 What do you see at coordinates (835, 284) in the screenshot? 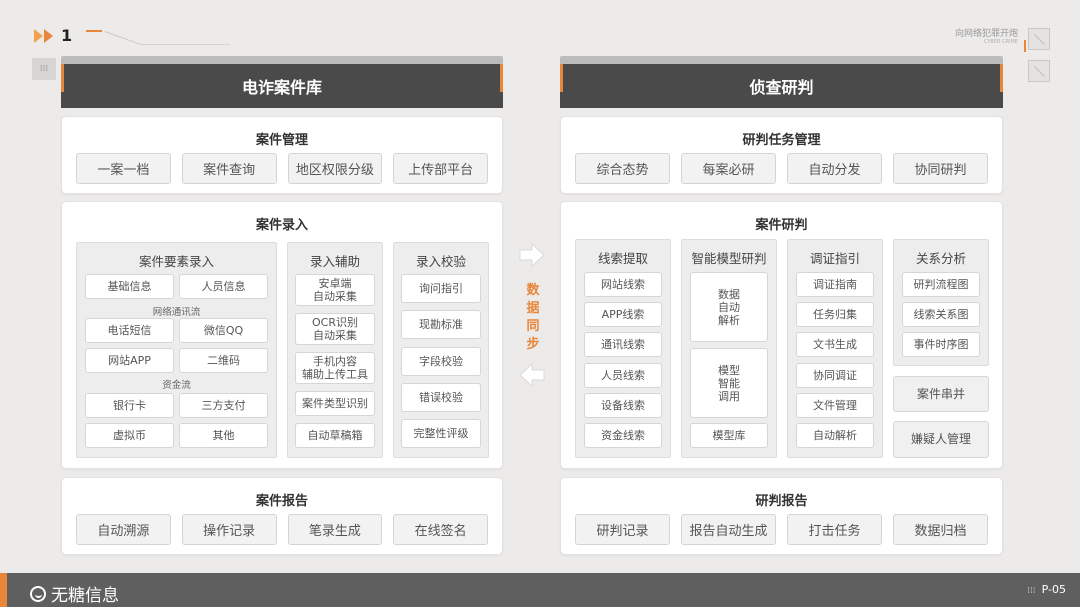
I see `evidence-guide-button: 调证指南` at bounding box center [835, 284].